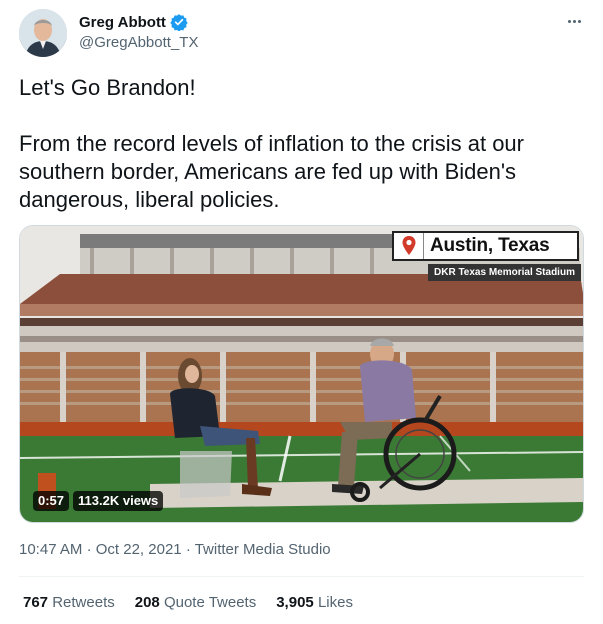  What do you see at coordinates (122, 22) in the screenshot?
I see `author-display-name: Greg Abbott` at bounding box center [122, 22].